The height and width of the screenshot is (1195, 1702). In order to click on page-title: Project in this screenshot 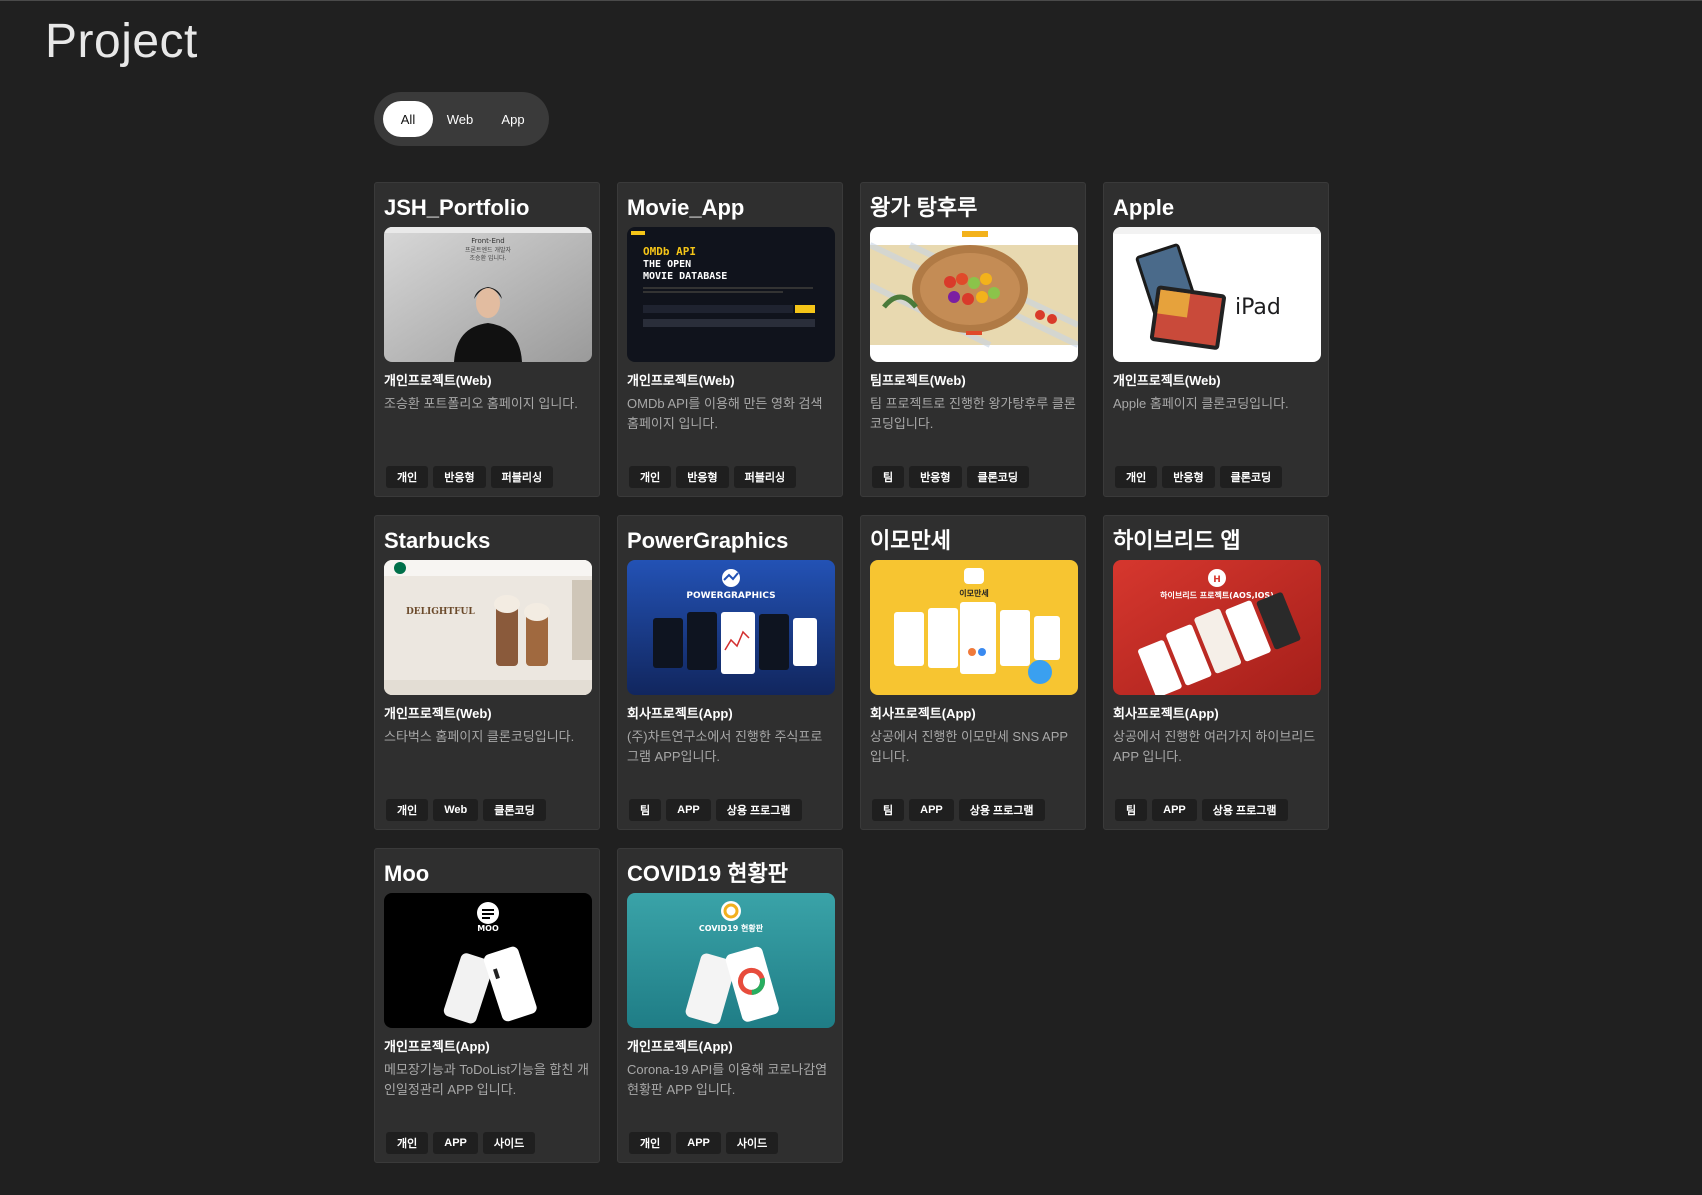, I will do `click(121, 41)`.